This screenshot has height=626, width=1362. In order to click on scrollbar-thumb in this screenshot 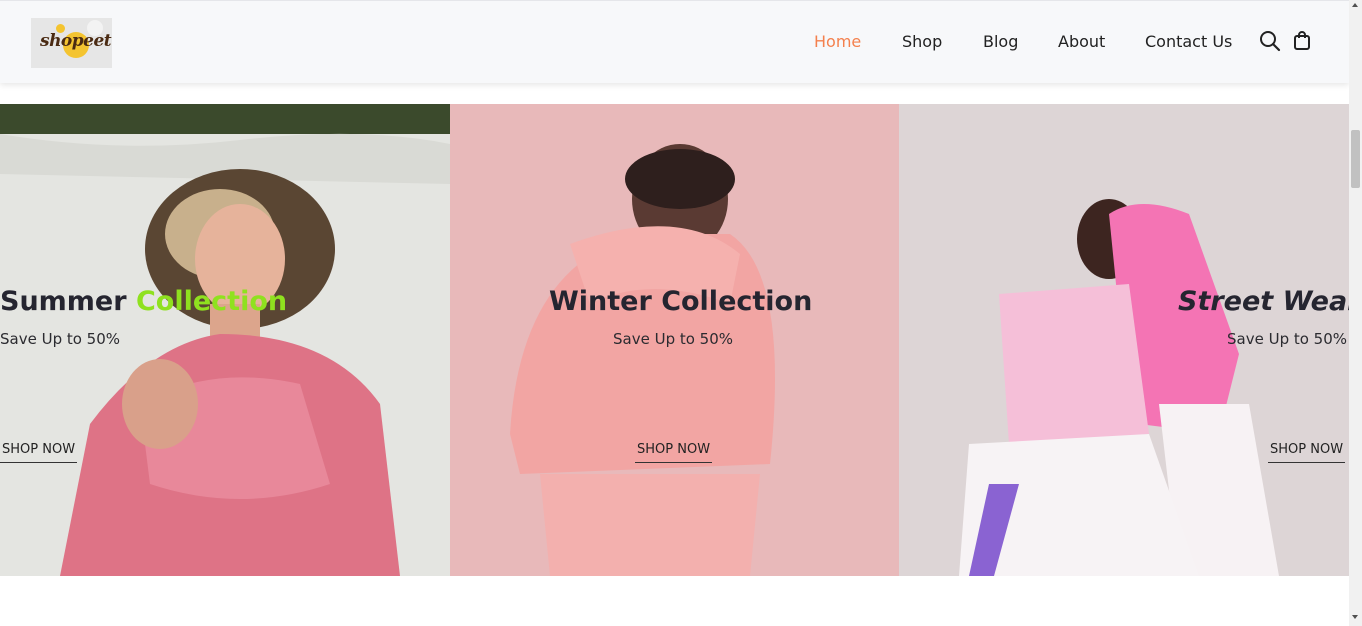, I will do `click(1355, 159)`.